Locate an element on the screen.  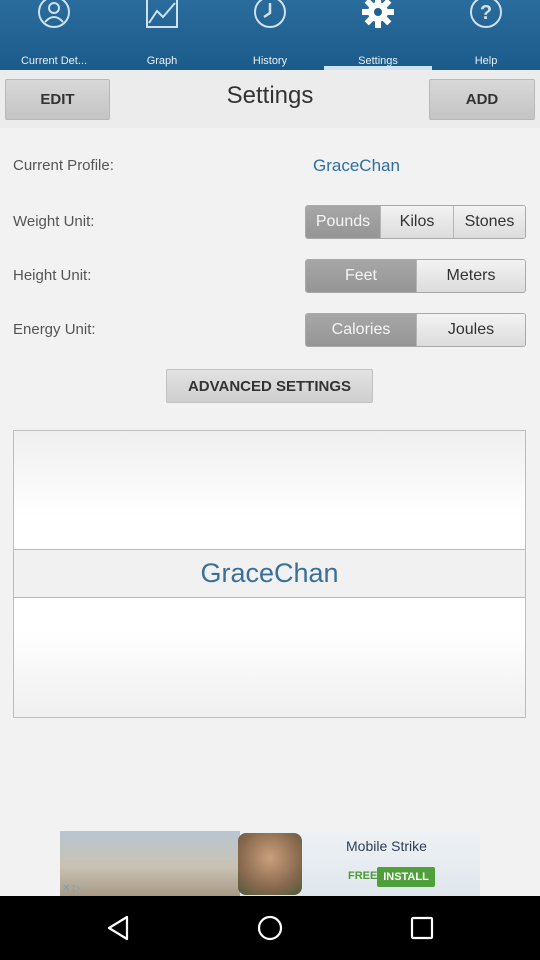
clock-icon is located at coordinates (270, 16).